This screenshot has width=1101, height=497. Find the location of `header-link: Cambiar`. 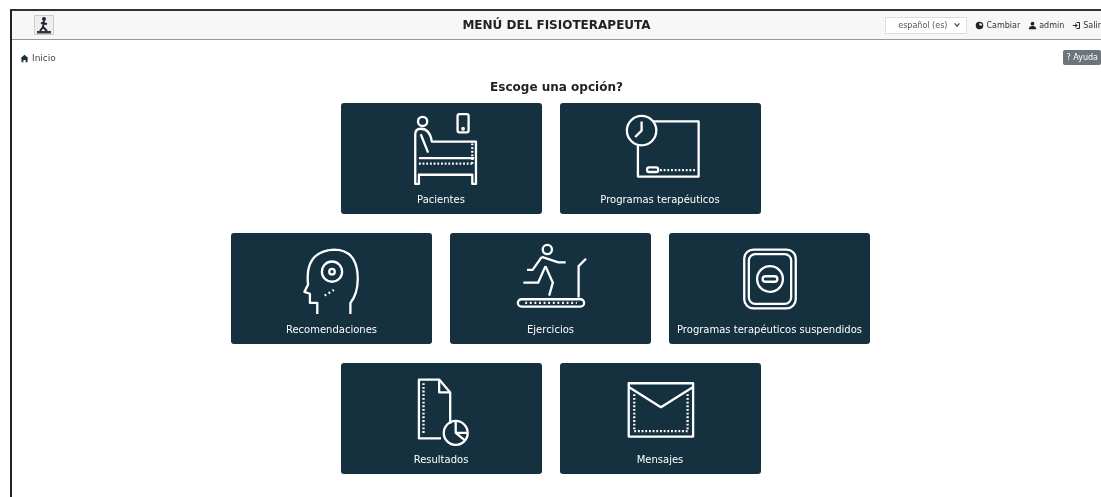

header-link: Cambiar is located at coordinates (998, 25).